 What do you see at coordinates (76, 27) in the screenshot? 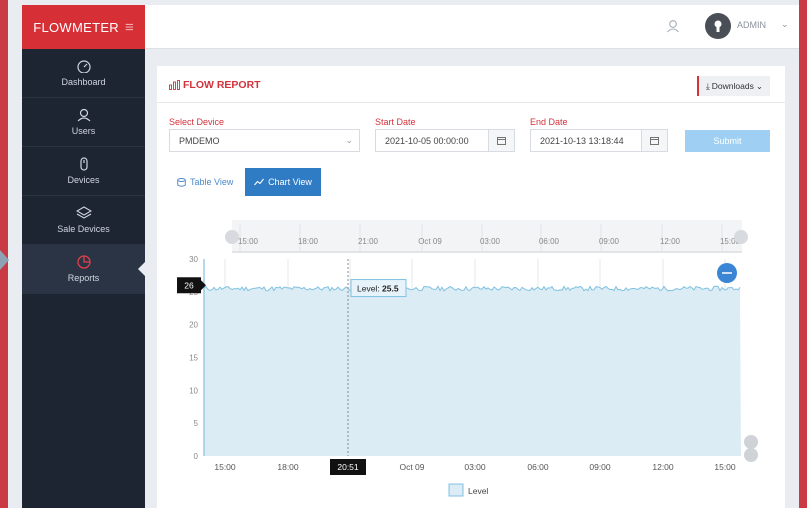
I see `brand-name: FLOWMETER` at bounding box center [76, 27].